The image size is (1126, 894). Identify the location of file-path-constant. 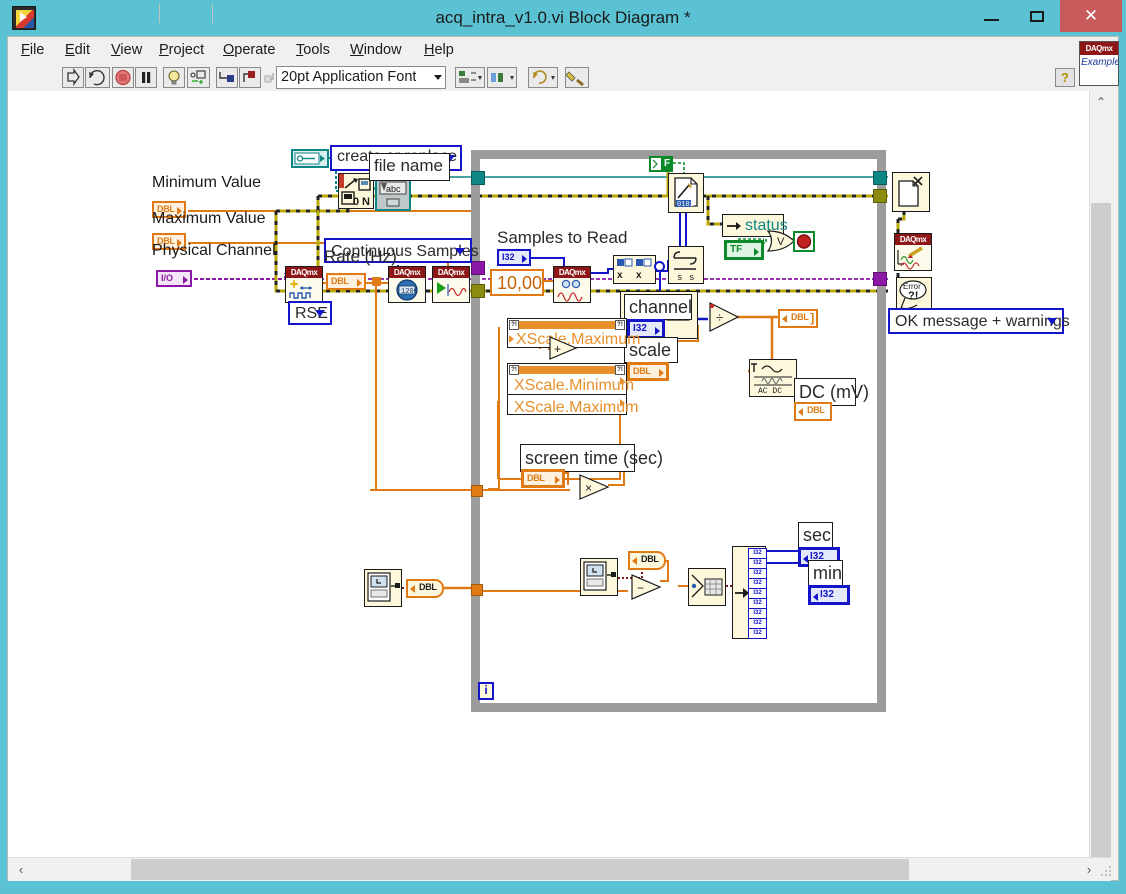
(310, 158).